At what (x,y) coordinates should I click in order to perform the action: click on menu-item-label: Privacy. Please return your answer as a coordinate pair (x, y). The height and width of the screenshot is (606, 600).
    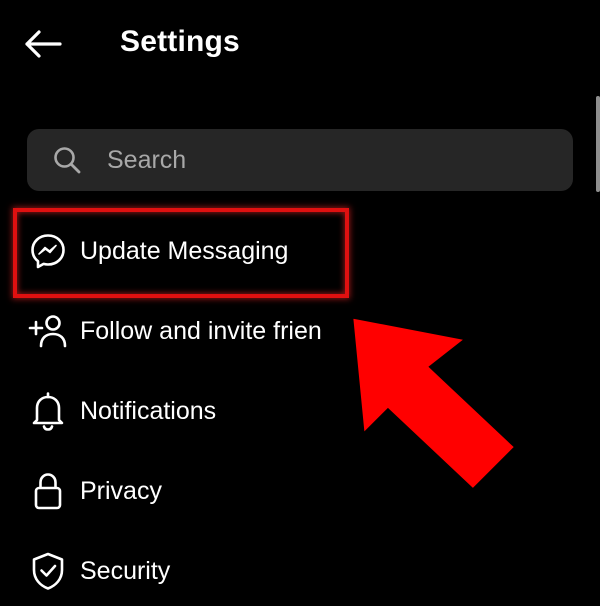
    Looking at the image, I should click on (121, 491).